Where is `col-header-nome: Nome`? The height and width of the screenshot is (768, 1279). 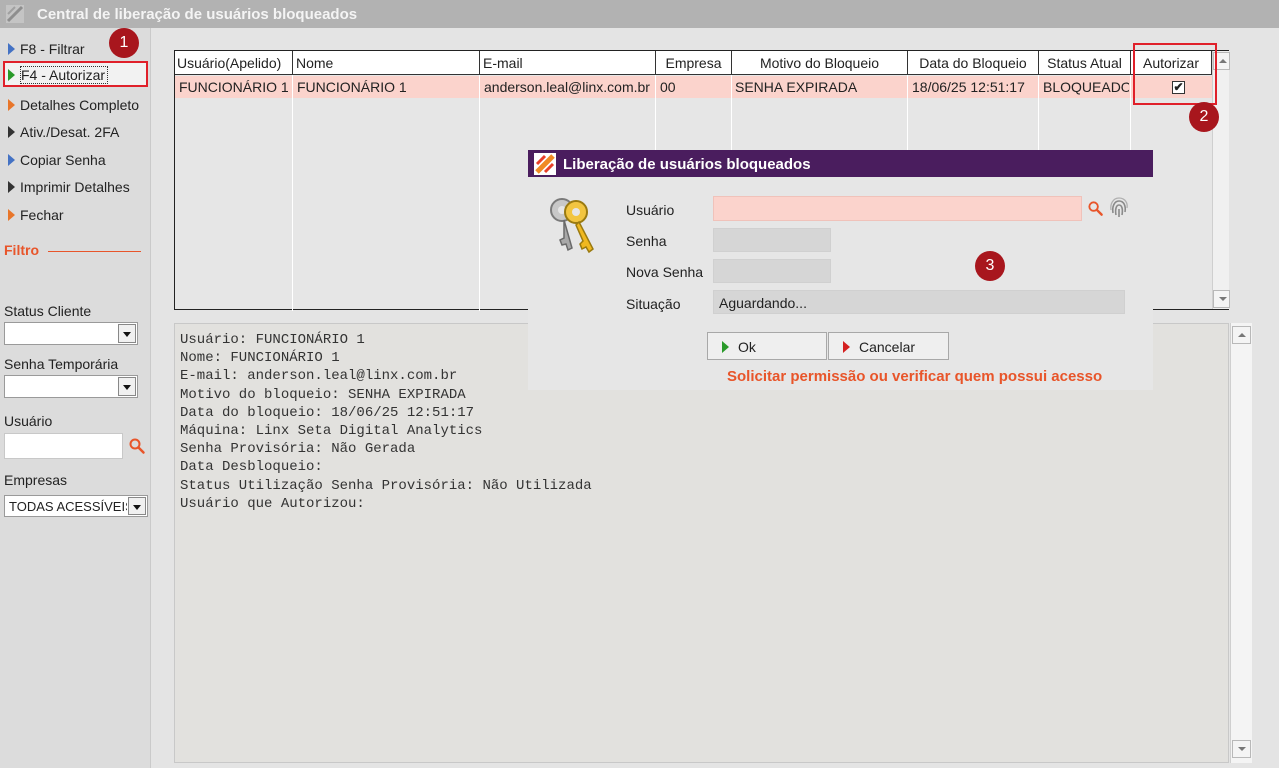
col-header-nome: Nome is located at coordinates (386, 63).